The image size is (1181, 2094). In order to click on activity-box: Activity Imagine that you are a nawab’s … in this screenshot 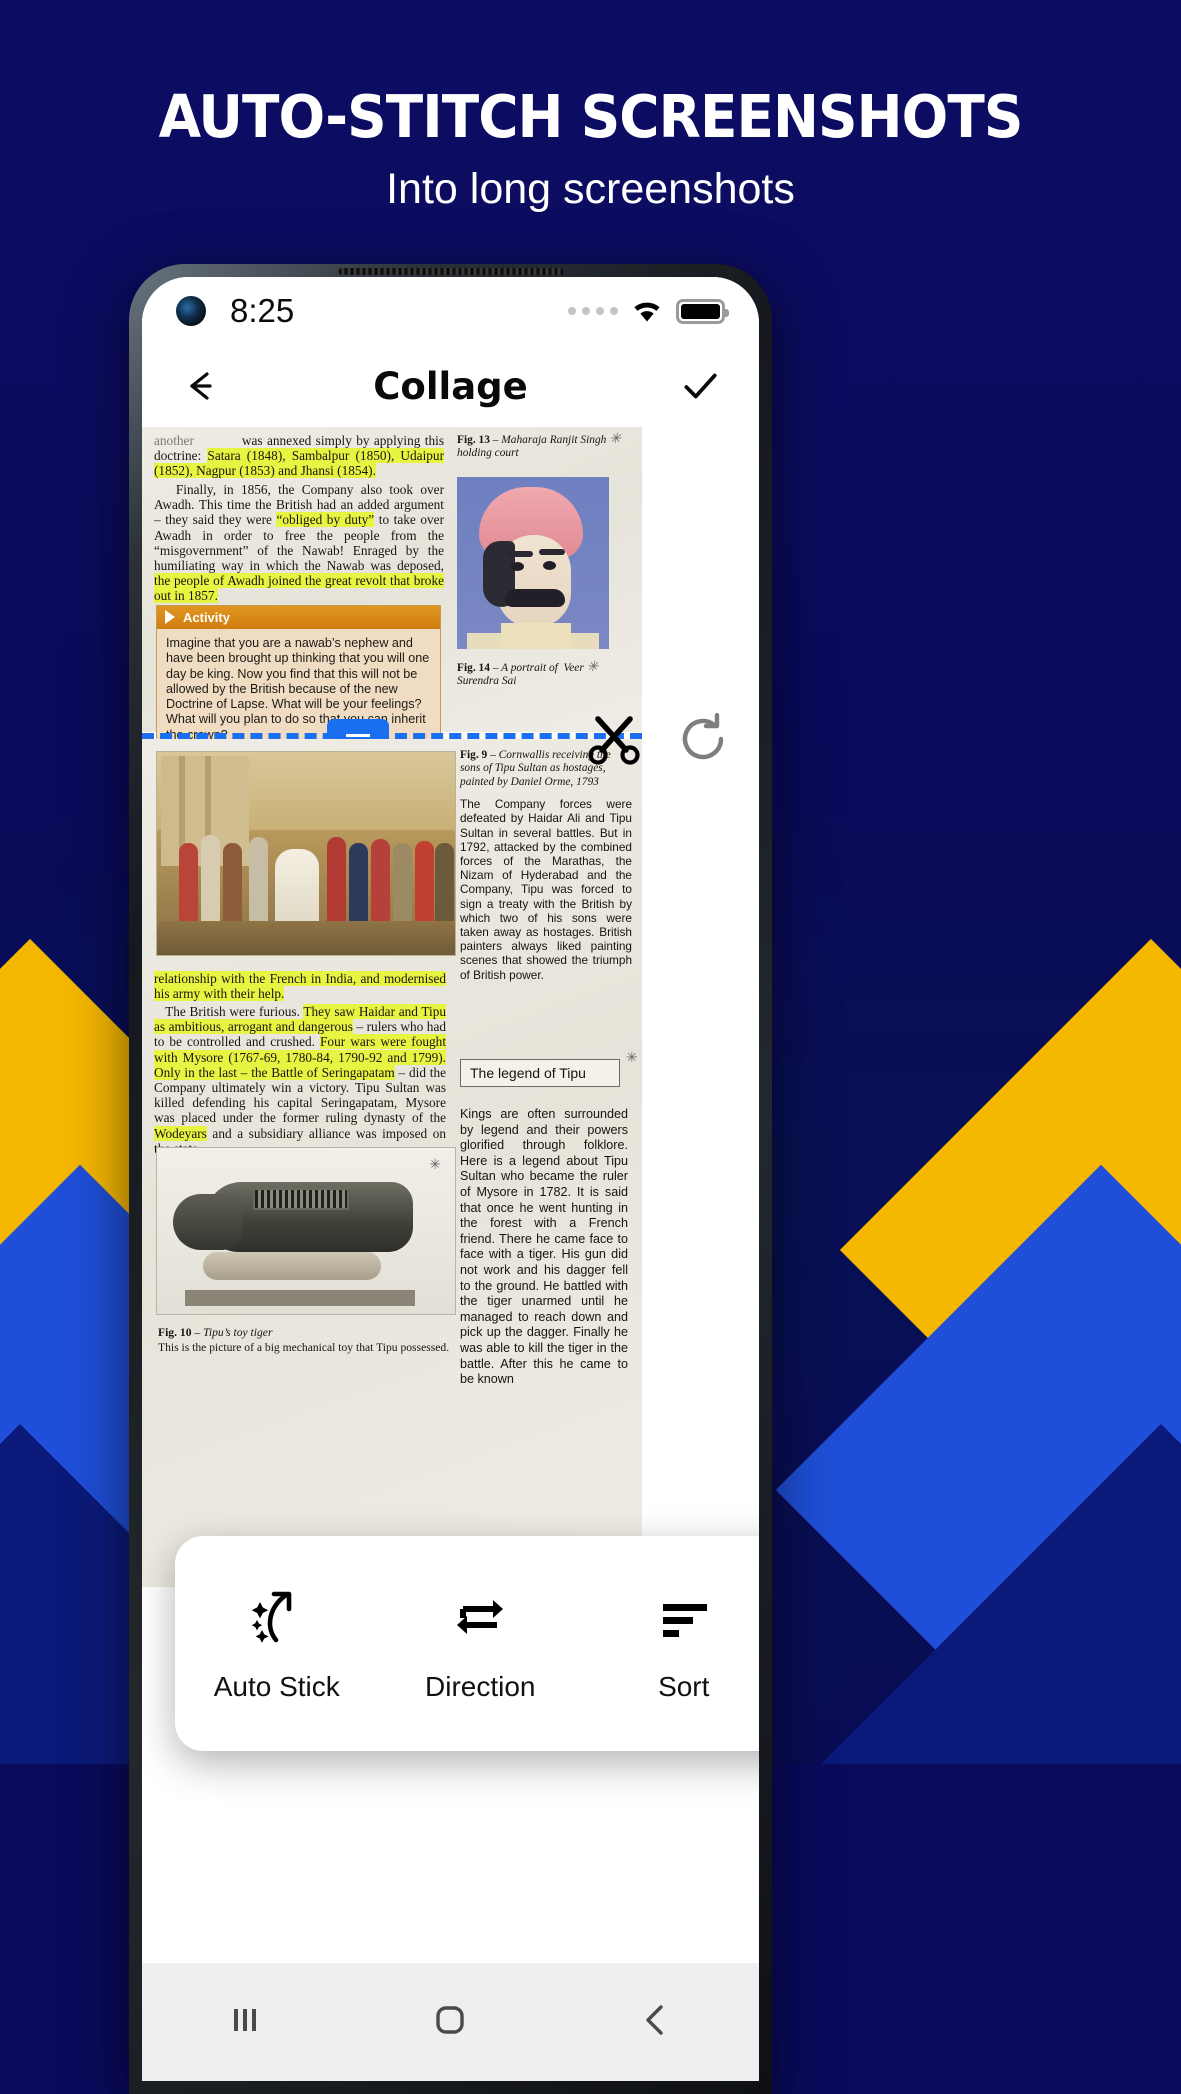, I will do `click(298, 678)`.